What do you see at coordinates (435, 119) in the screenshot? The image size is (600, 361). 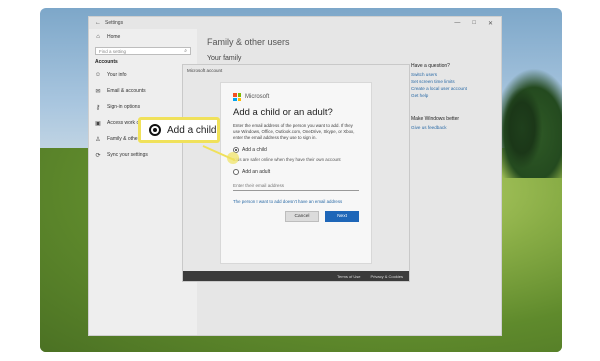 I see `improve-heading: Make Windows better` at bounding box center [435, 119].